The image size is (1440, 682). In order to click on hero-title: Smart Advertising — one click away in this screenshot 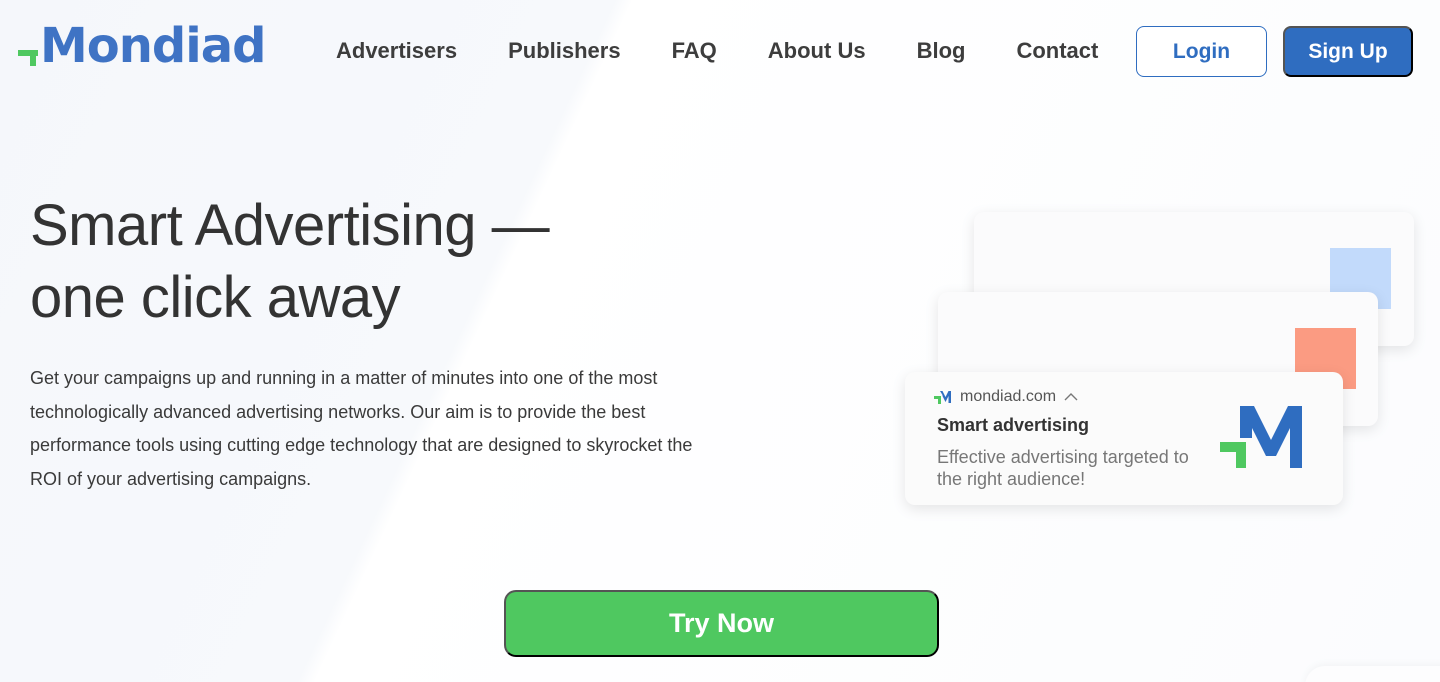, I will do `click(340, 262)`.